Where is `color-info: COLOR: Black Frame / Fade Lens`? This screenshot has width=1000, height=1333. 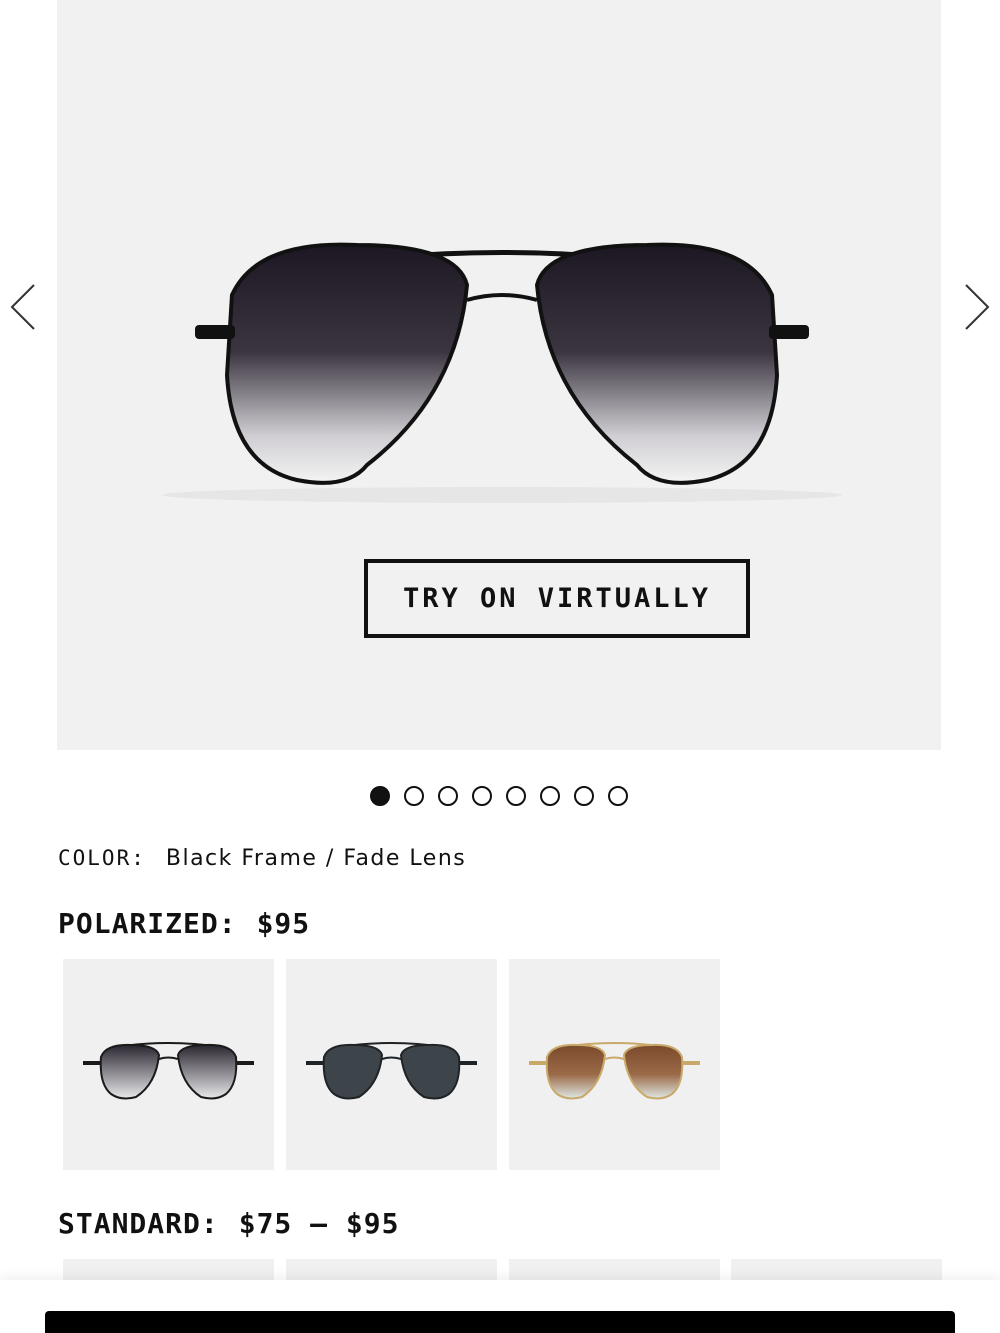
color-info: COLOR: Black Frame / Fade Lens is located at coordinates (262, 858).